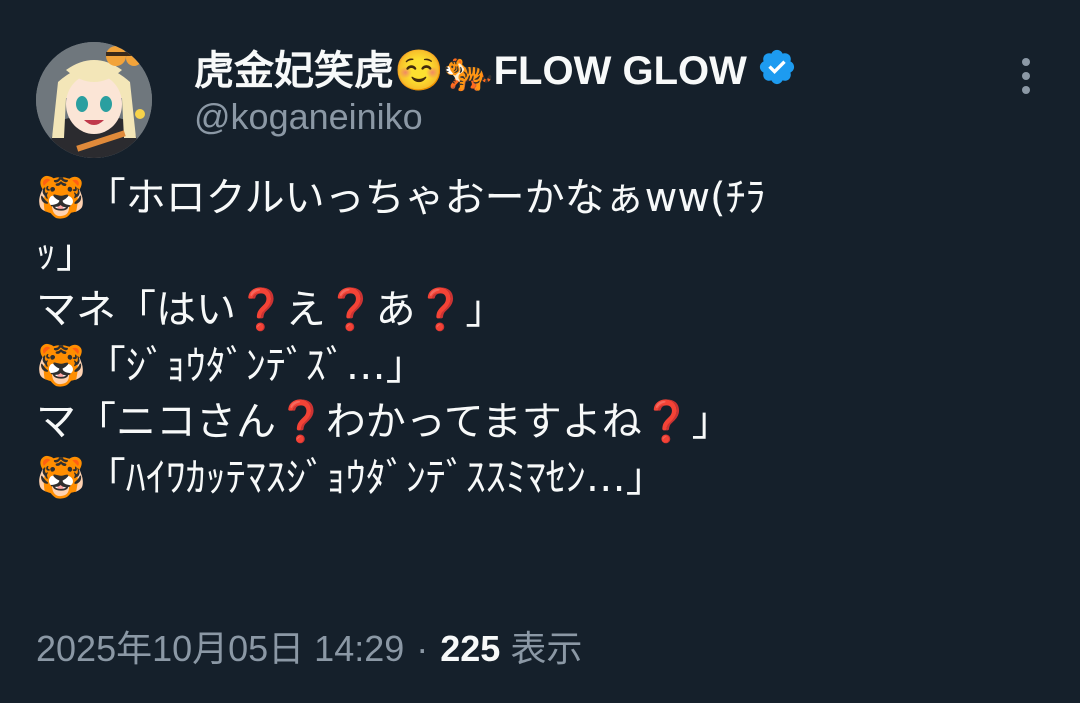  What do you see at coordinates (231, 366) in the screenshot?
I see `tweet-line-4: 🐯「ｼﾞｮｳﾀﾞﾝﾃﾞｽﾞ…」` at bounding box center [231, 366].